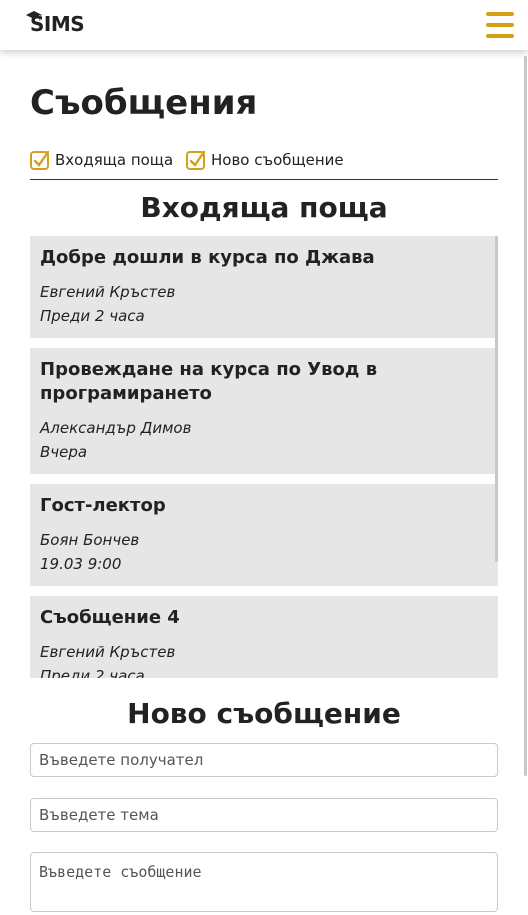 Image resolution: width=528 pixels, height=915 pixels. What do you see at coordinates (90, 540) in the screenshot?
I see `message-sender: Боян Бончев` at bounding box center [90, 540].